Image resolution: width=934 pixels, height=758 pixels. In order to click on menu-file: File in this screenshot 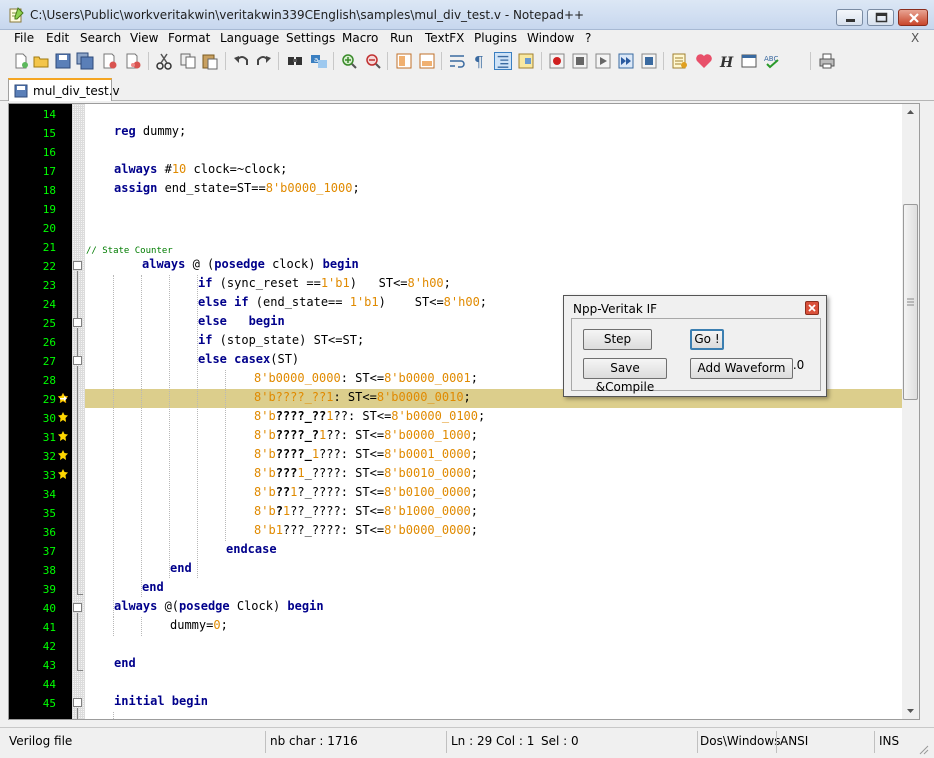, I will do `click(24, 38)`.